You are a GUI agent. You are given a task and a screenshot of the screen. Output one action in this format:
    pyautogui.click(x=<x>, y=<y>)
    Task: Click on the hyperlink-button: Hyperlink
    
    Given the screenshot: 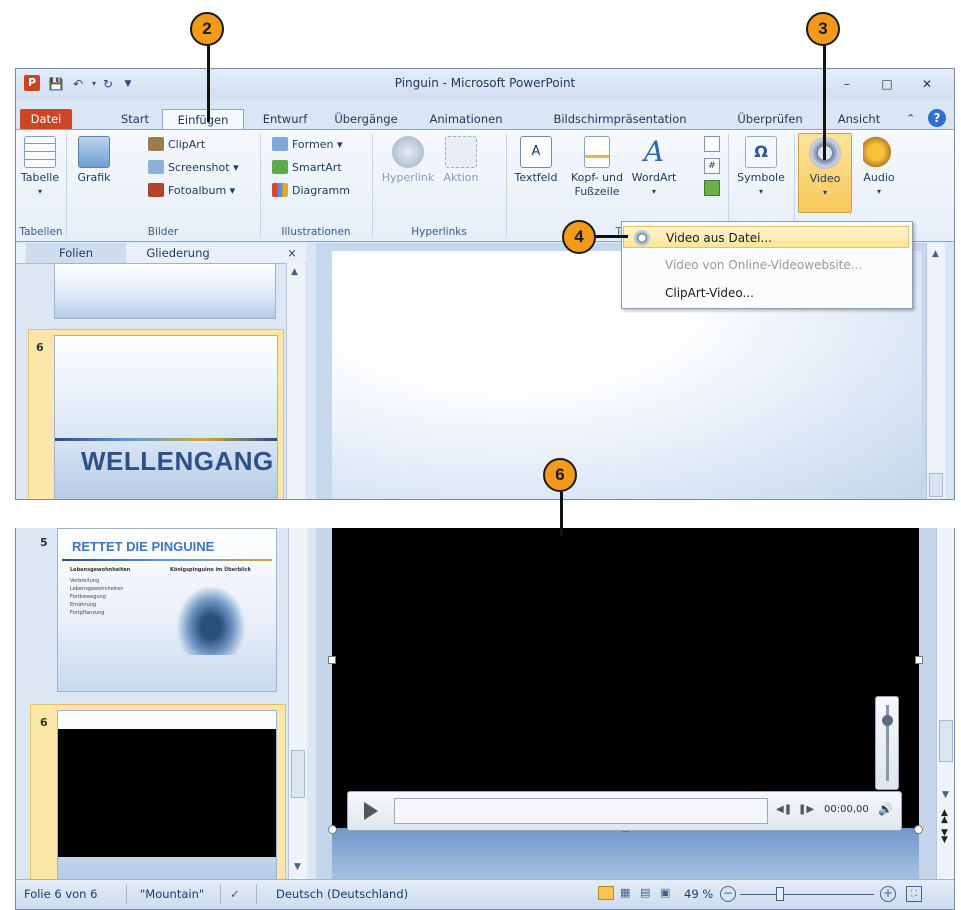 What is the action you would take?
    pyautogui.click(x=408, y=160)
    